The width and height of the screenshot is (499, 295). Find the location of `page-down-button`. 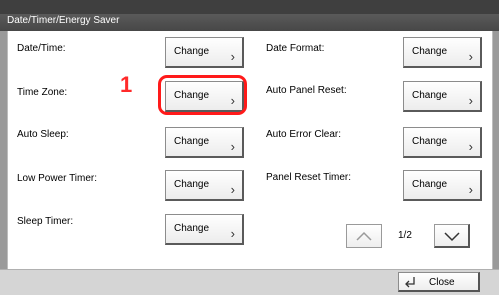

page-down-button is located at coordinates (452, 236).